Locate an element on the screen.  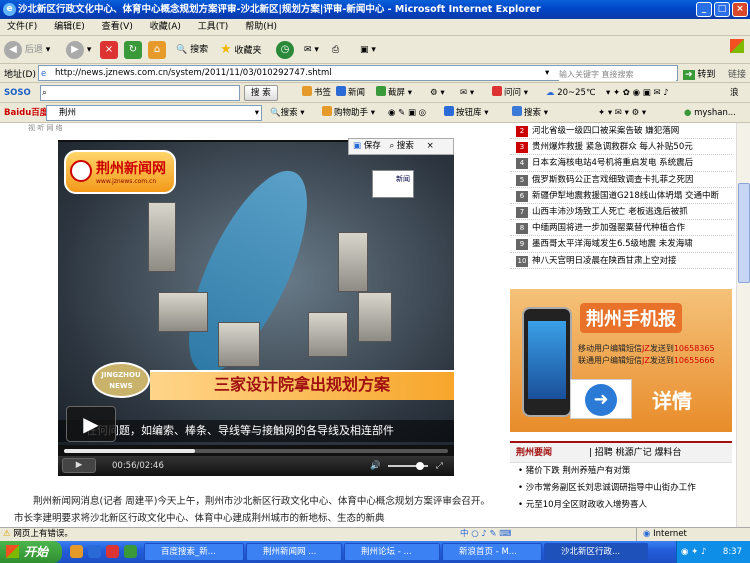
star-icon: ★ is located at coordinates (226, 49).